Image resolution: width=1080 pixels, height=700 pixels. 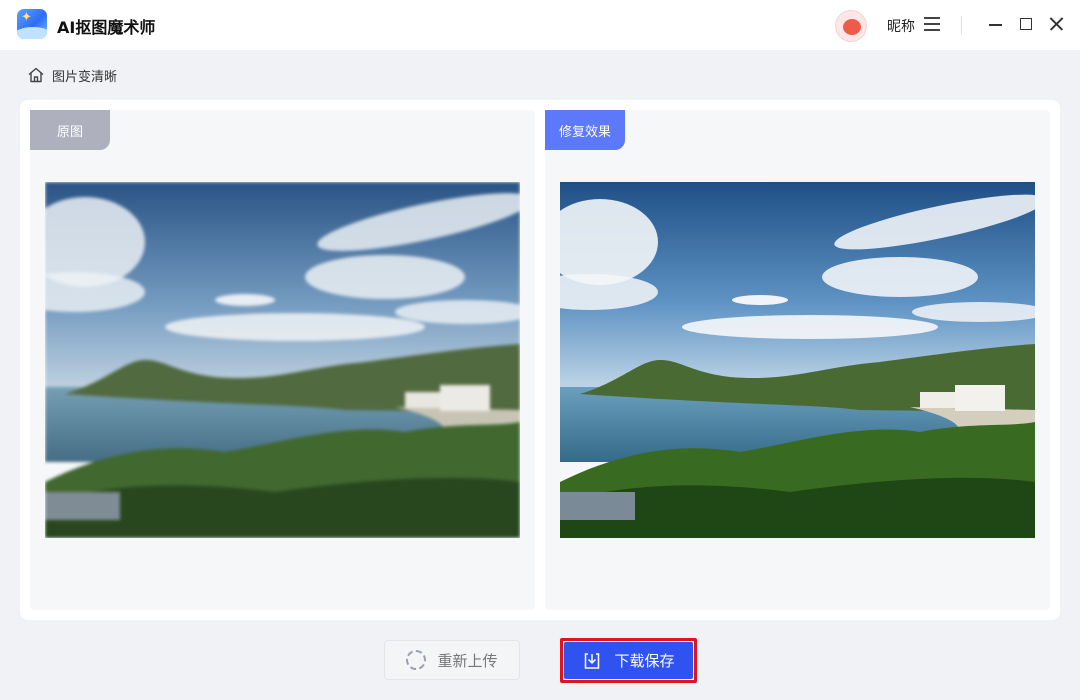 I want to click on titlebar-divider, so click(x=961, y=25).